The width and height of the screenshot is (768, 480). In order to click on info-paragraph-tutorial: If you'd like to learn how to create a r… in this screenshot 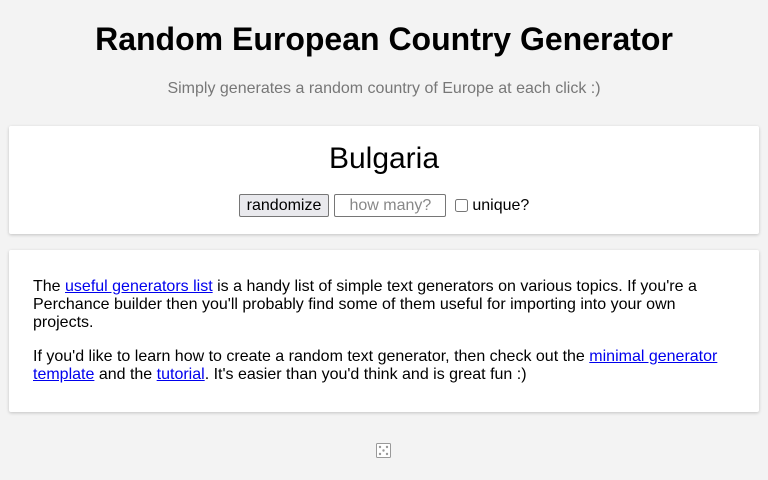, I will do `click(384, 366)`.